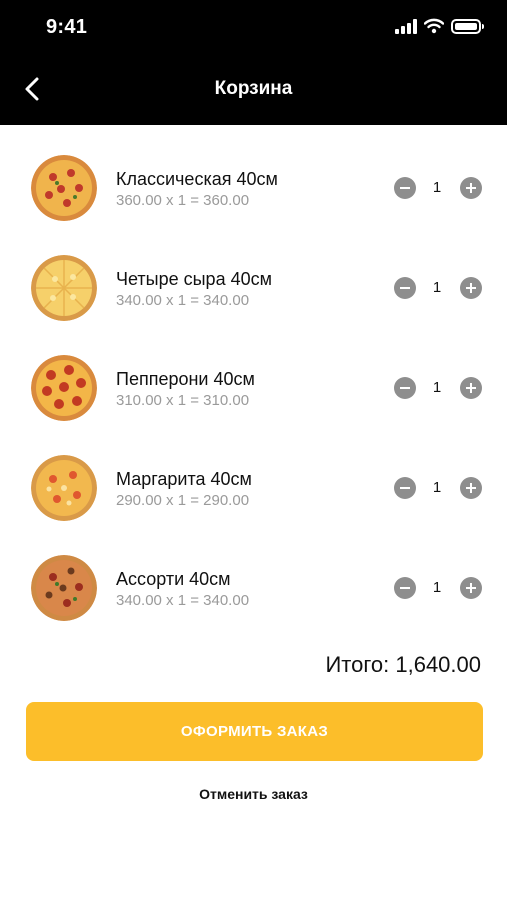 Image resolution: width=507 pixels, height=900 pixels. What do you see at coordinates (467, 26) in the screenshot?
I see `battery-icon` at bounding box center [467, 26].